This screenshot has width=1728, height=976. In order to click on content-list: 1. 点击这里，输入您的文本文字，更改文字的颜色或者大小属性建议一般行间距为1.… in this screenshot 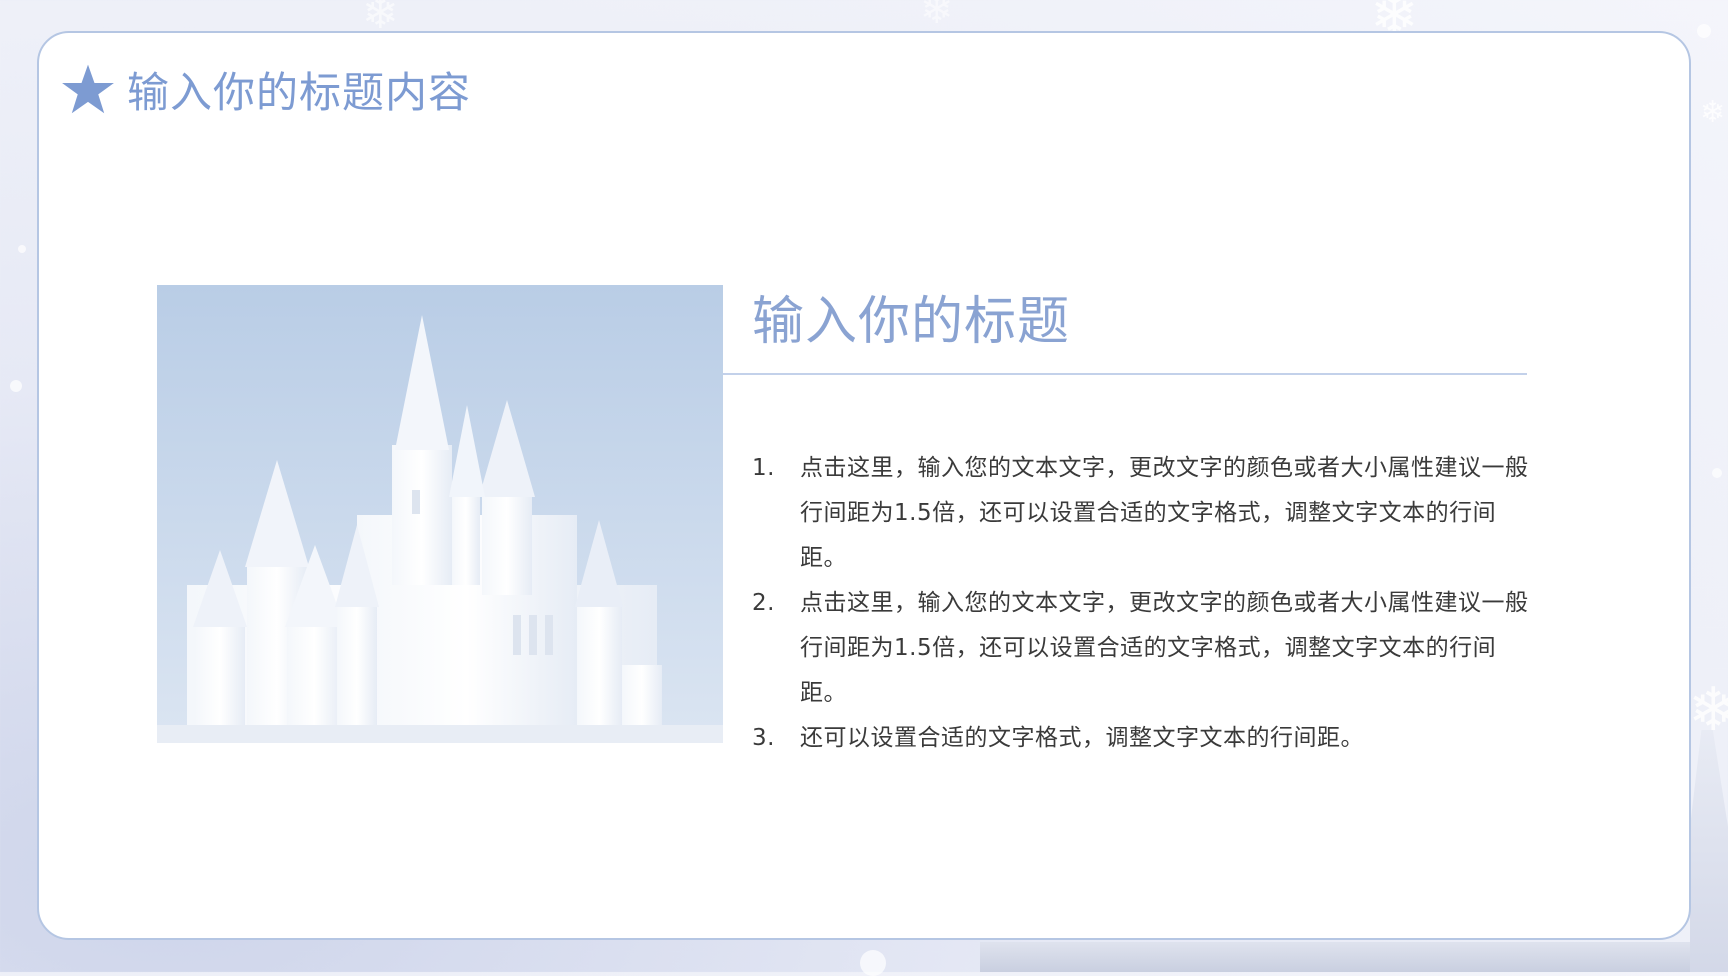, I will do `click(1142, 603)`.